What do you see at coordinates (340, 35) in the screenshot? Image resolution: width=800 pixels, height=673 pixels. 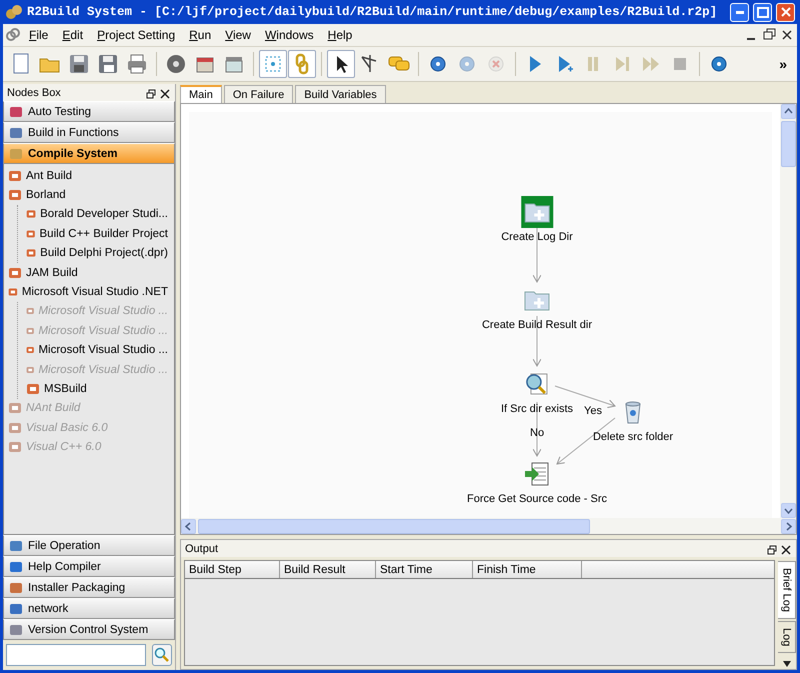 I see `menu-item: Help` at bounding box center [340, 35].